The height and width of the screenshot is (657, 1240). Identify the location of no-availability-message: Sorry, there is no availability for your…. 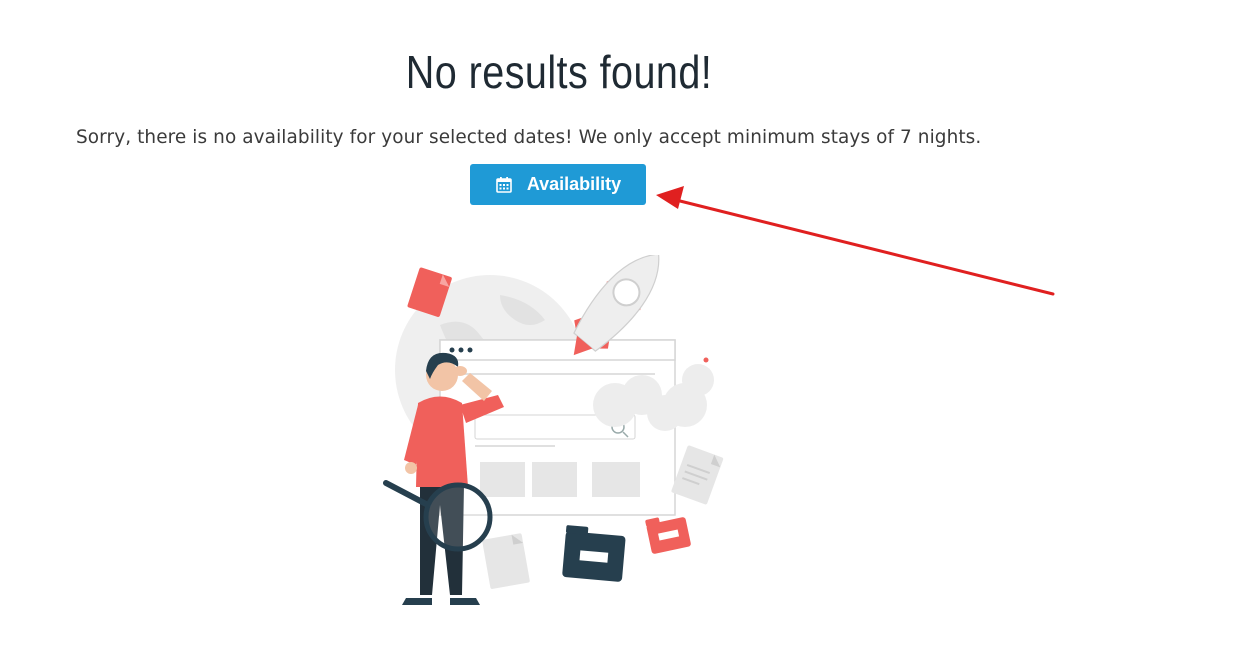
(529, 137).